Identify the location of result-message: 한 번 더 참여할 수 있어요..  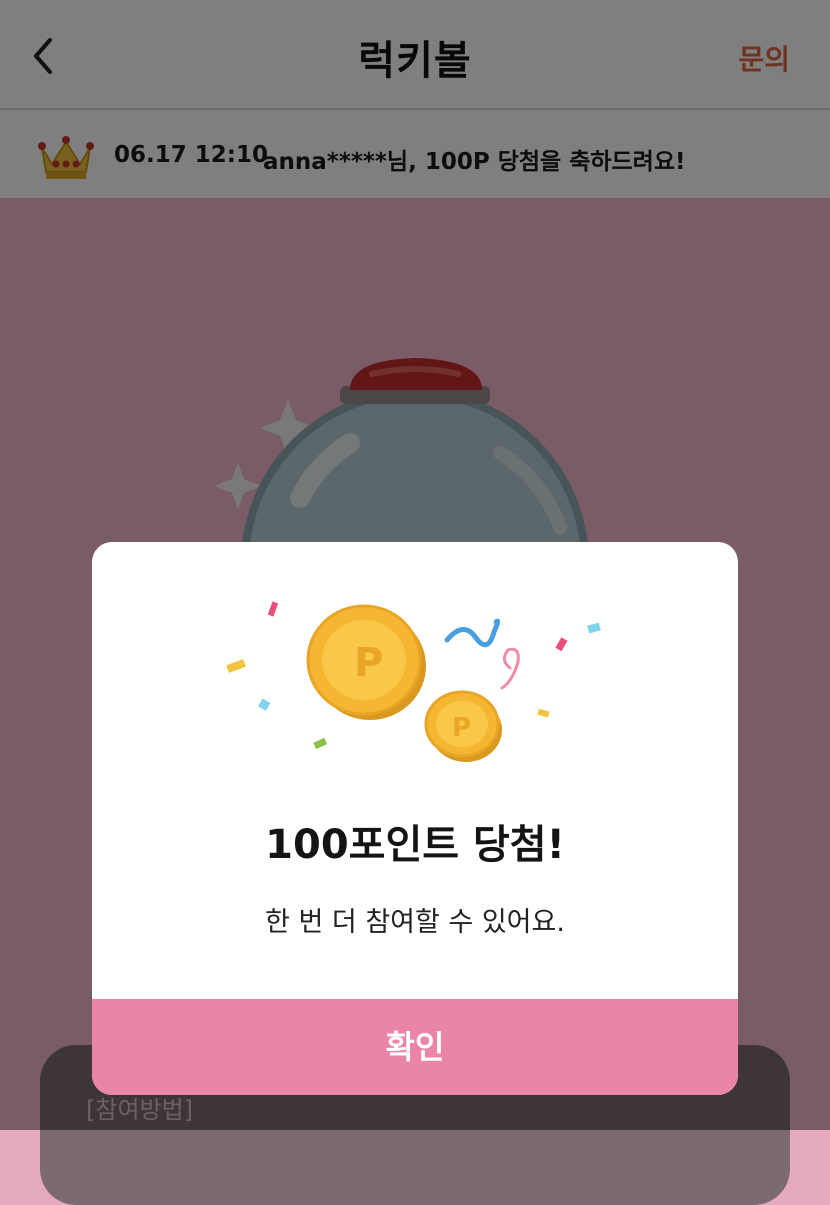
(415, 922).